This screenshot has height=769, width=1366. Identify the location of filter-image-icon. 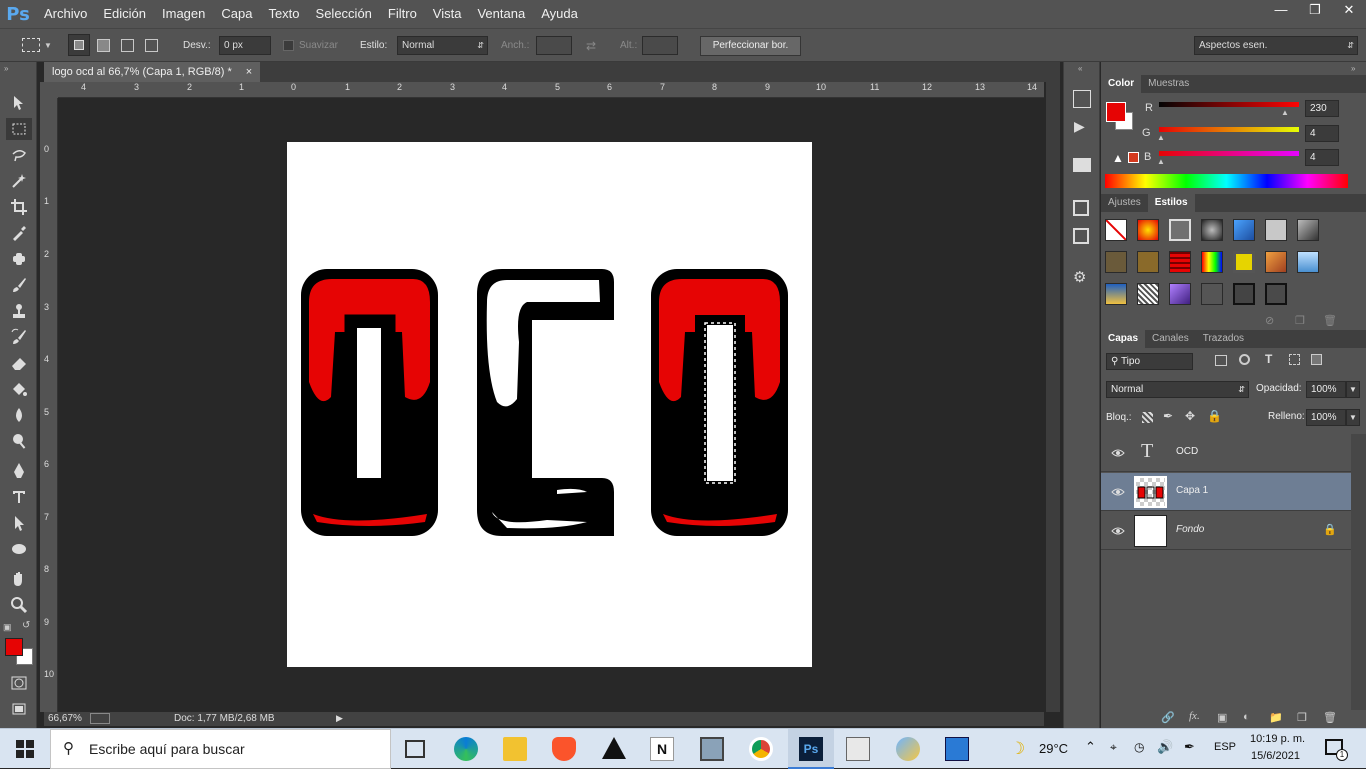
(1221, 360).